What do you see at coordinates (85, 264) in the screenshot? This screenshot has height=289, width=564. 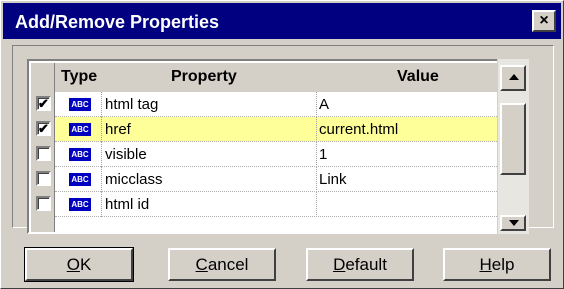 I see `ok-label: K` at bounding box center [85, 264].